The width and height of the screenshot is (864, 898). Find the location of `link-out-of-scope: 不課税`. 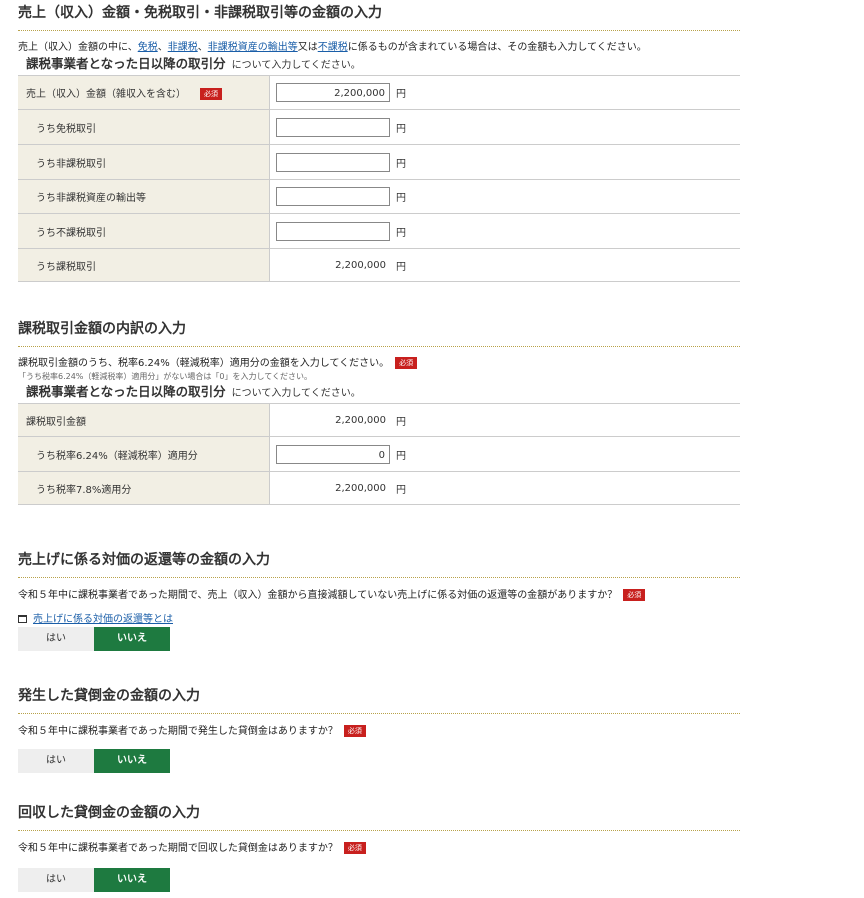

link-out-of-scope: 不課税 is located at coordinates (333, 47).